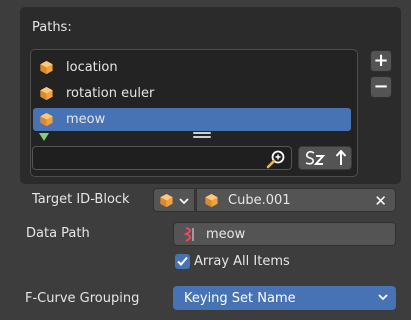 This screenshot has width=411, height=320. Describe the element at coordinates (188, 234) in the screenshot. I see `rna-data-path-icon` at that location.